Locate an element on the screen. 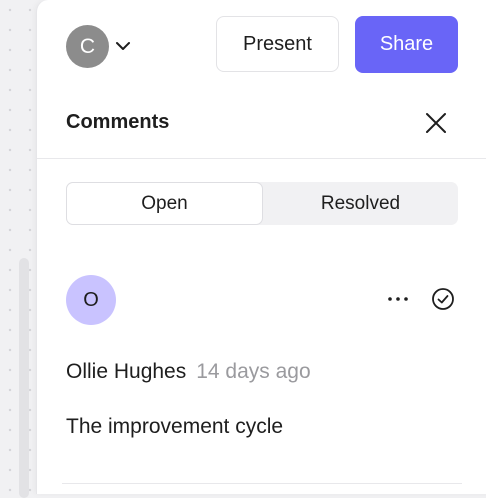 This screenshot has width=486, height=498. comment-filter-tabs: Open Resolved is located at coordinates (262, 203).